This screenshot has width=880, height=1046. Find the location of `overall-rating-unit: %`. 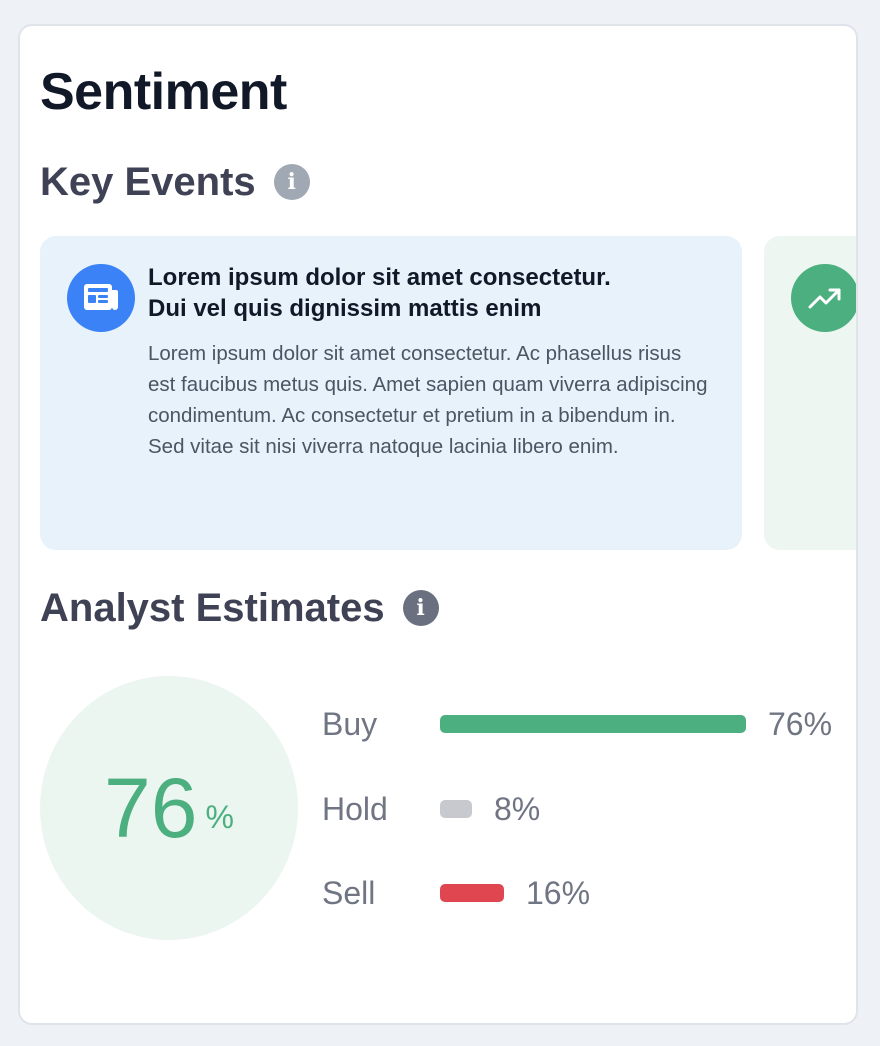

overall-rating-unit: % is located at coordinates (219, 816).